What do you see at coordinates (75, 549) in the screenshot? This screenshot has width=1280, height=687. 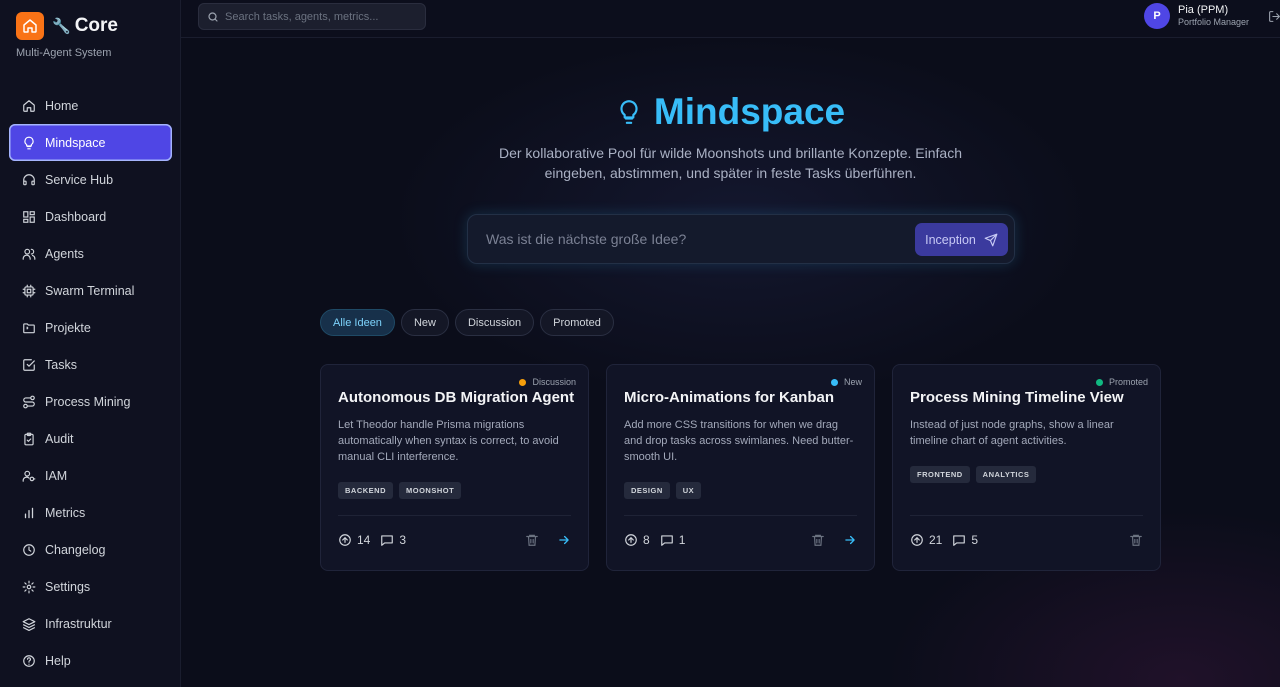 I see `sidebar-item-label: Changelog` at bounding box center [75, 549].